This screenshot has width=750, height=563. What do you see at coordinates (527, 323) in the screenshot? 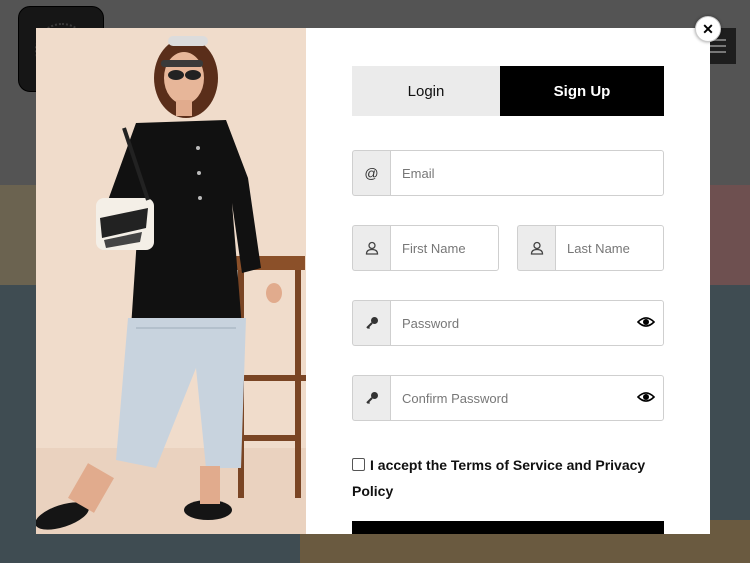
I see `password-input: Password` at bounding box center [527, 323].